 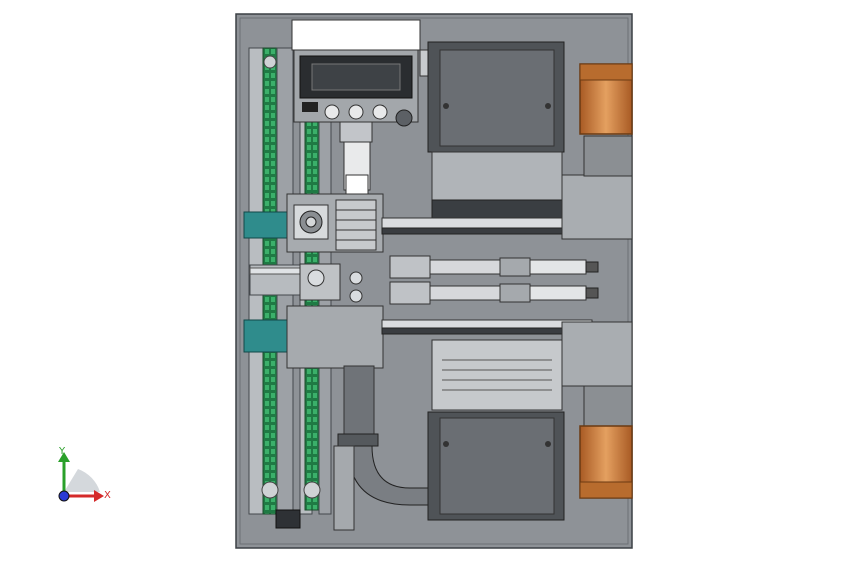 What do you see at coordinates (606, 99) in the screenshot?
I see `motor-upper` at bounding box center [606, 99].